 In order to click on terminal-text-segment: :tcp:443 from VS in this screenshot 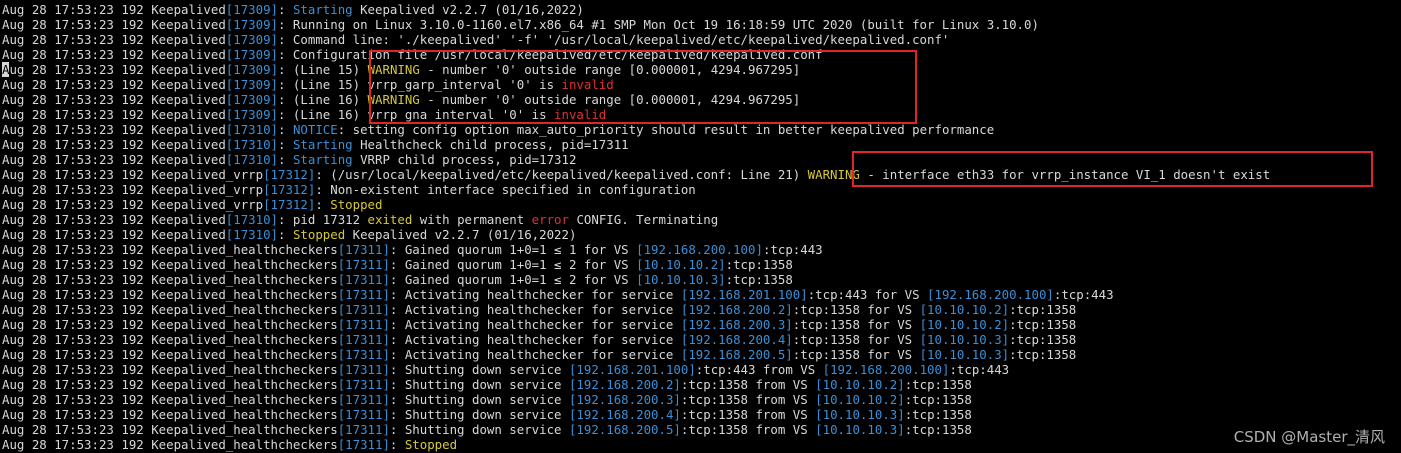, I will do `click(759, 369)`.